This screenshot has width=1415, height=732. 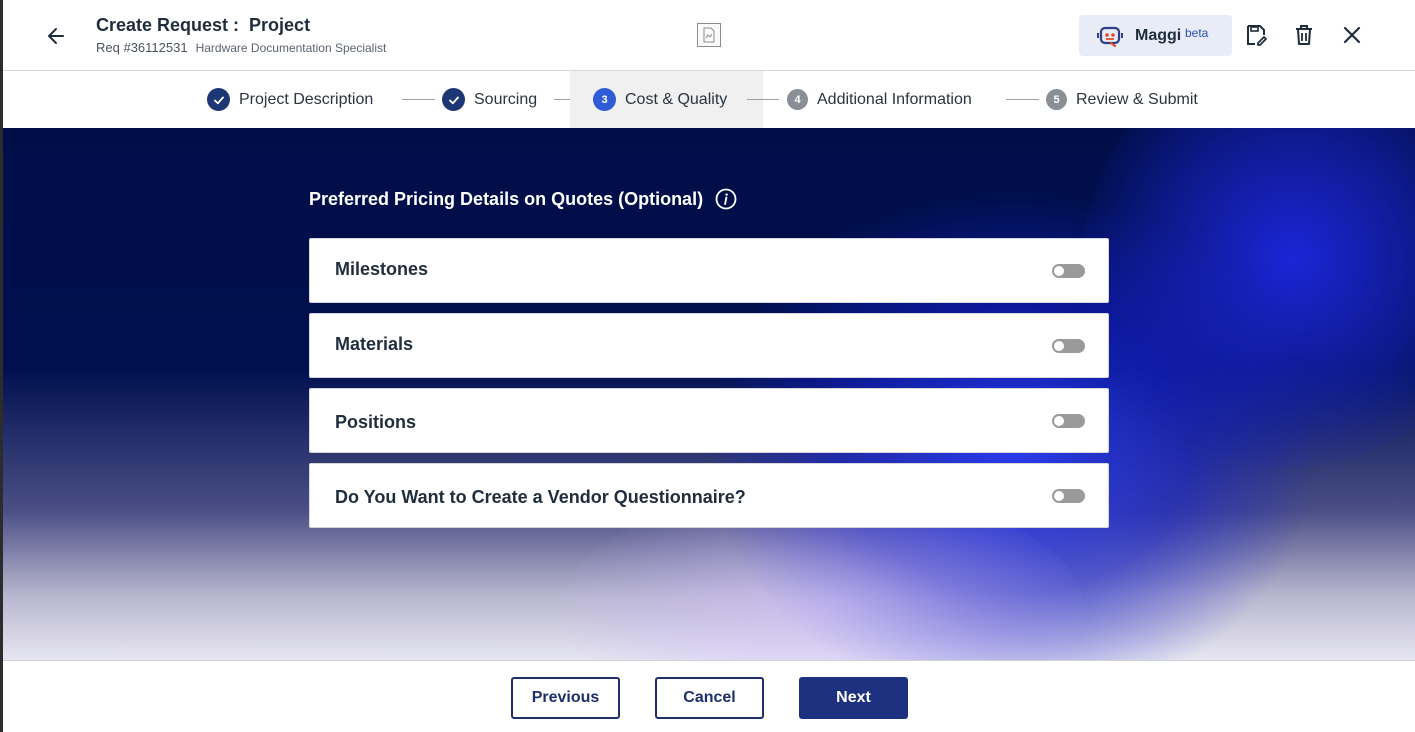 I want to click on cancel-button: Cancel, so click(x=709, y=698).